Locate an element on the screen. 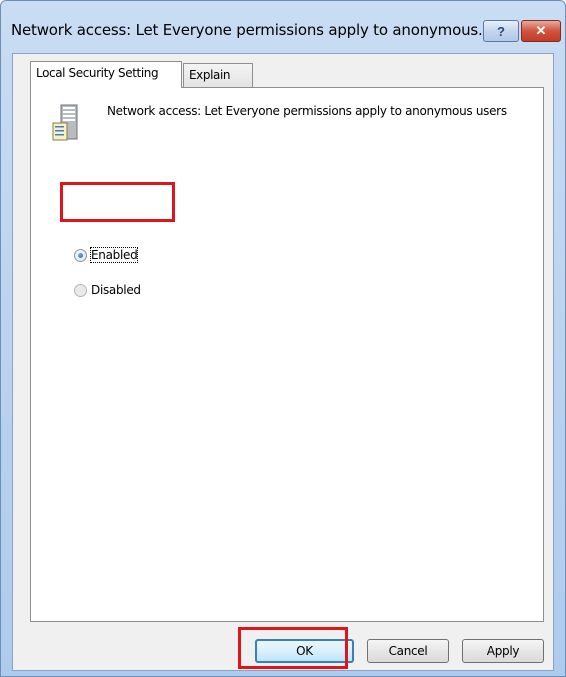  disabled-label: Disabled is located at coordinates (116, 290).